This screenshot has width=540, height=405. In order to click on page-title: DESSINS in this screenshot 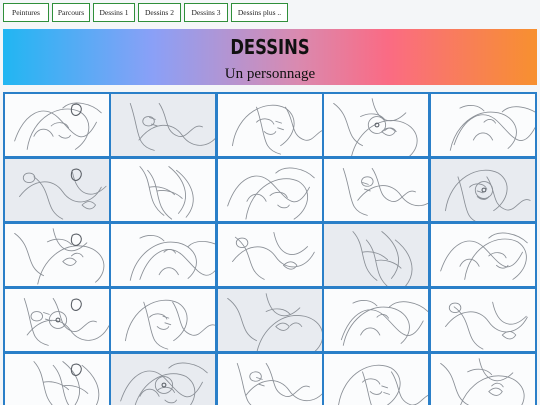, I will do `click(270, 47)`.